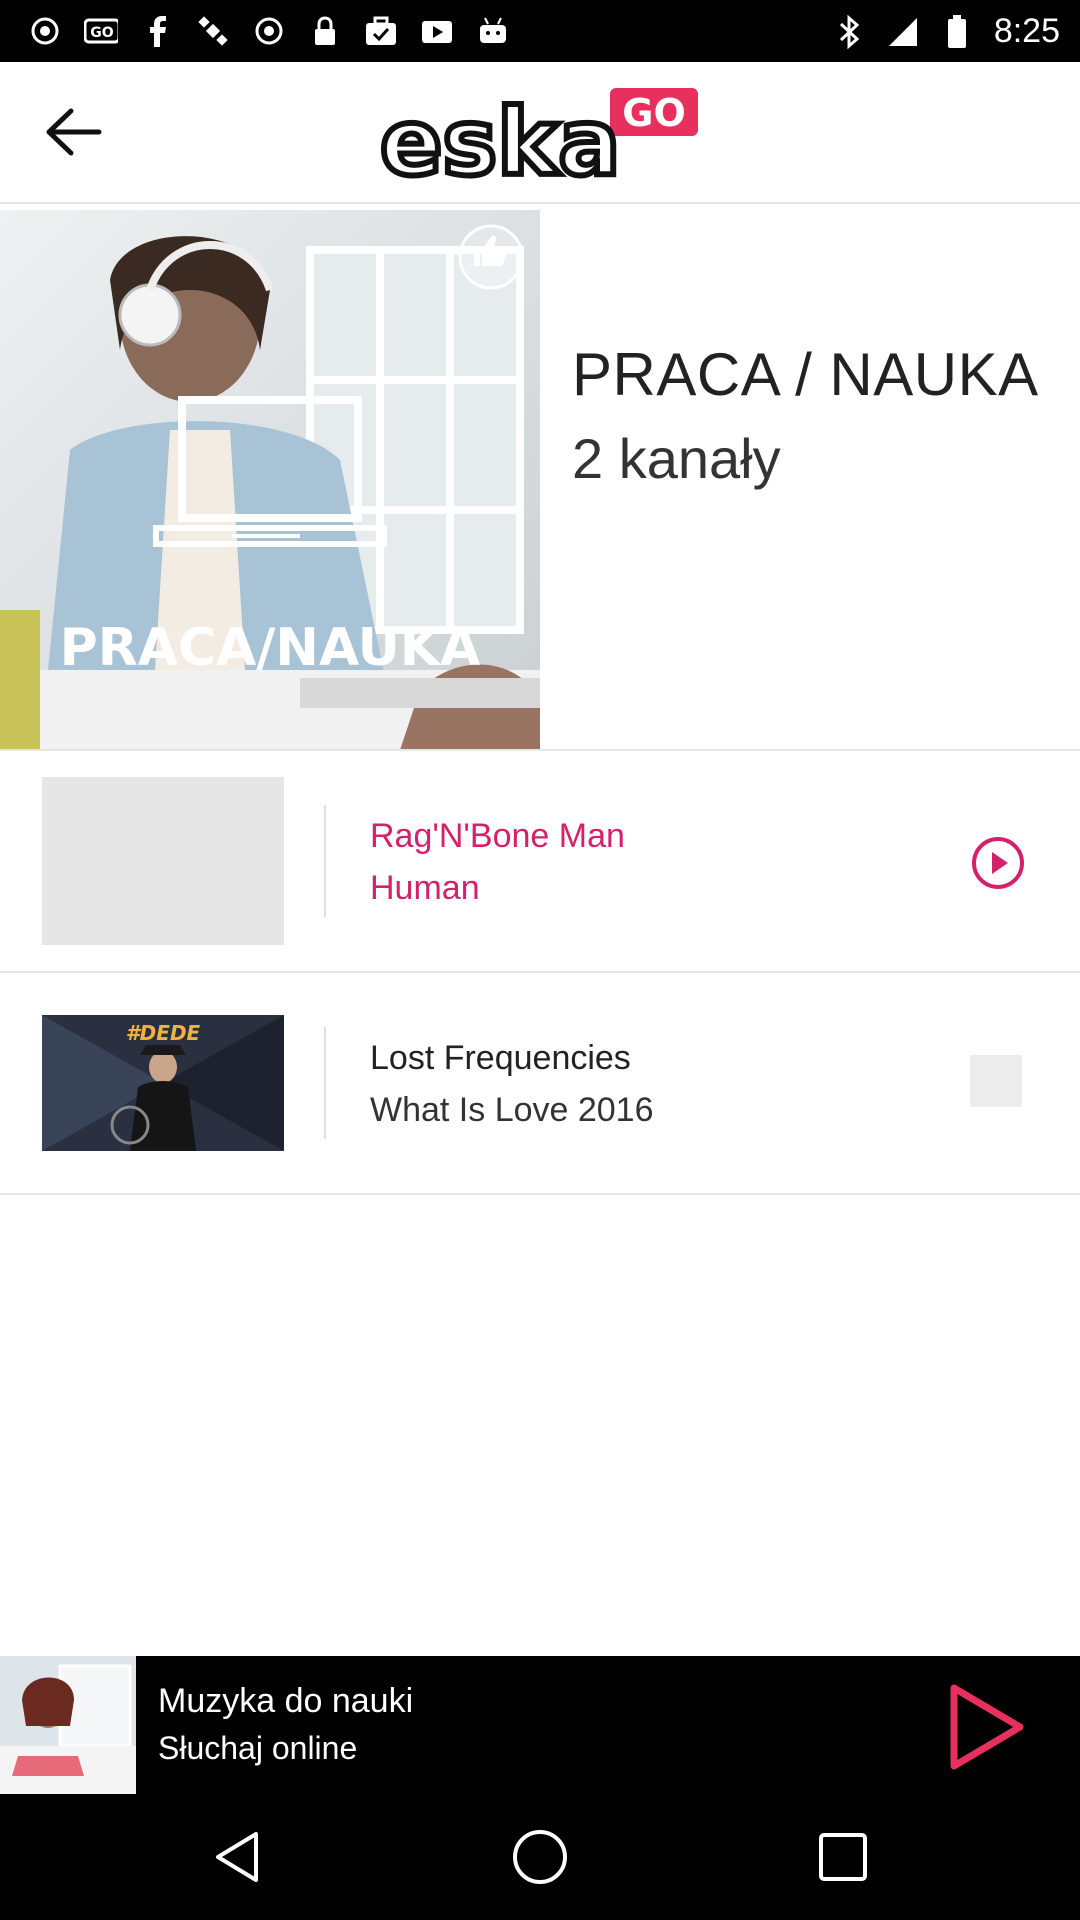  I want to click on back-button, so click(73, 132).